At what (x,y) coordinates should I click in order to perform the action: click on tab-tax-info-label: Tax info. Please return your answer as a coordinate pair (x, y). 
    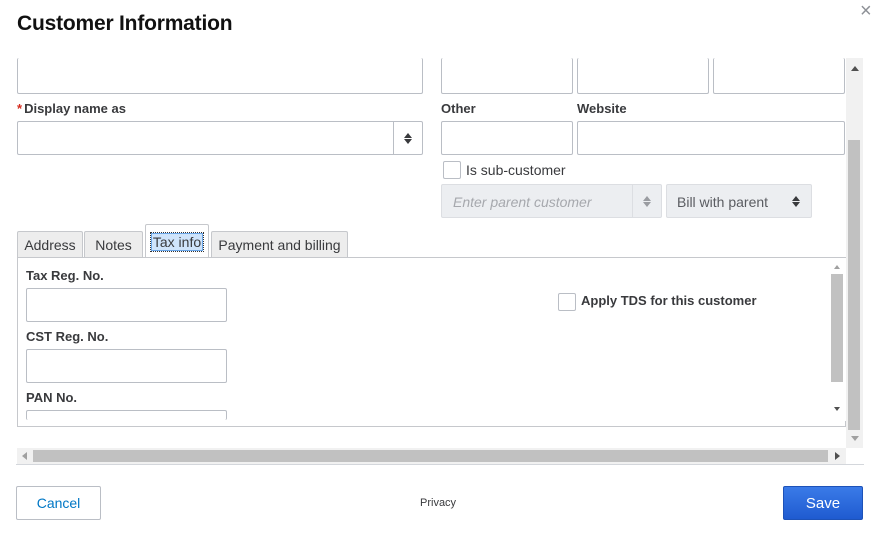
    Looking at the image, I should click on (177, 241).